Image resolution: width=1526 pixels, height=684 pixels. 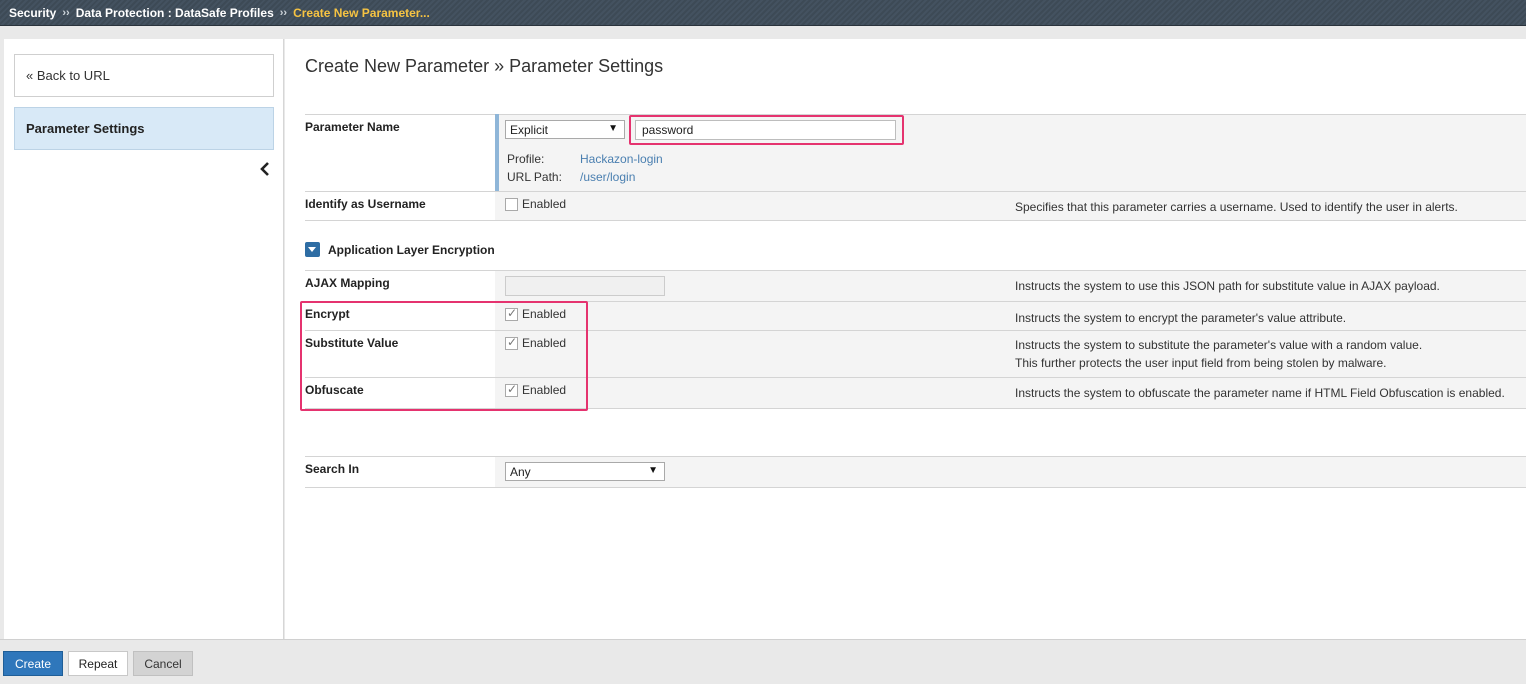 What do you see at coordinates (352, 127) in the screenshot?
I see `parameter-name-label: Parameter Name` at bounding box center [352, 127].